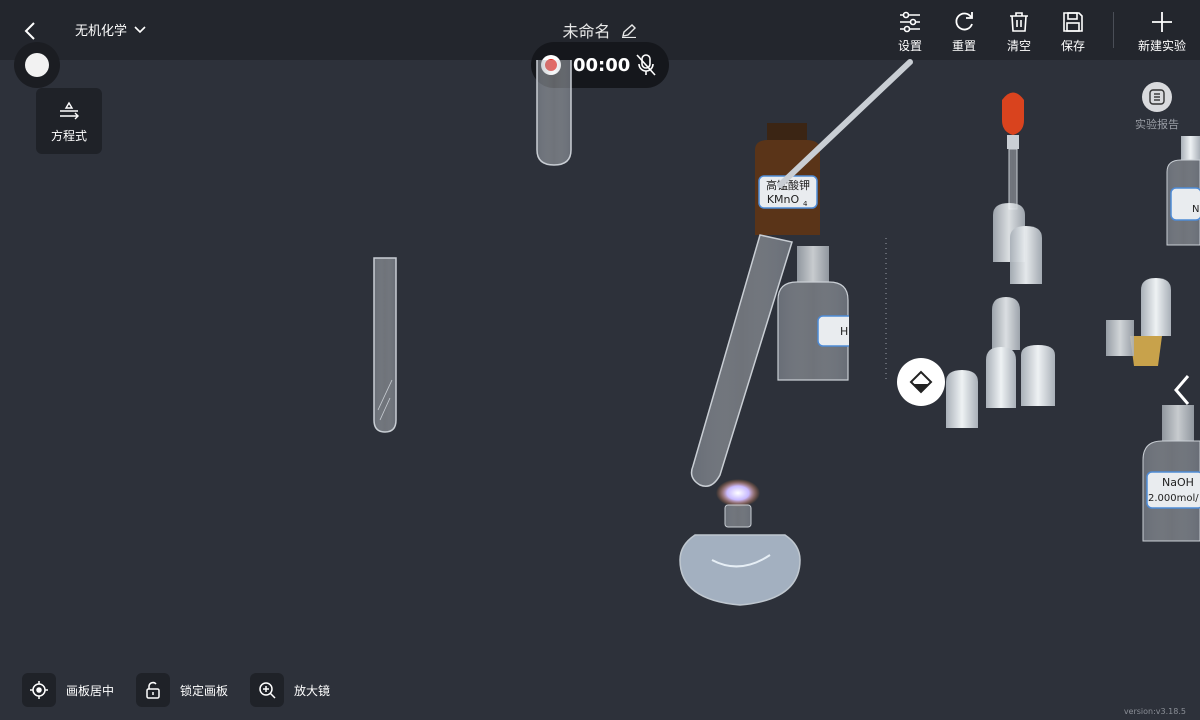 The width and height of the screenshot is (1200, 720). I want to click on avatar, so click(37, 65).